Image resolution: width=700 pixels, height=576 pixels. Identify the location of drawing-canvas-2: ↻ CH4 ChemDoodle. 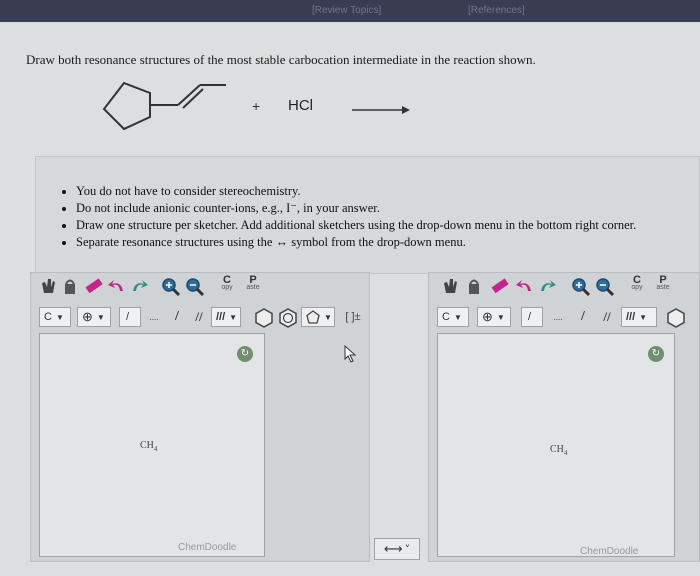
(556, 445).